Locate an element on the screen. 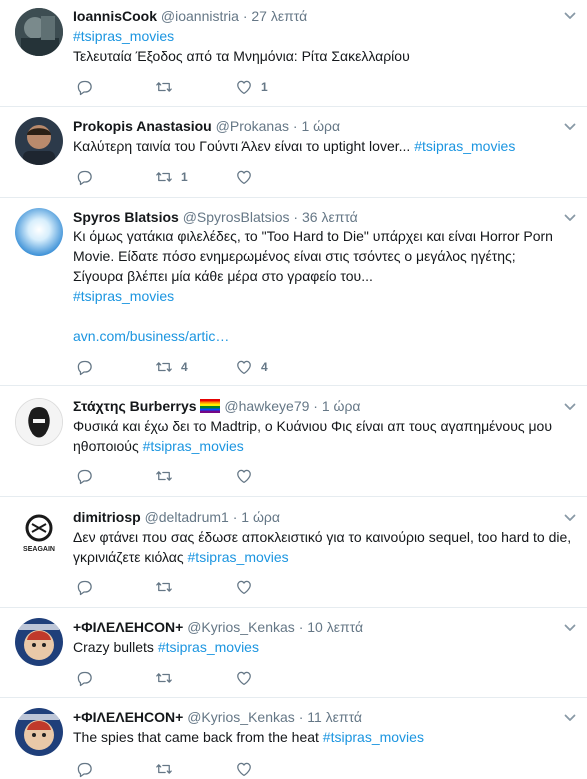  timestamp: 11 λεπτά is located at coordinates (334, 717).